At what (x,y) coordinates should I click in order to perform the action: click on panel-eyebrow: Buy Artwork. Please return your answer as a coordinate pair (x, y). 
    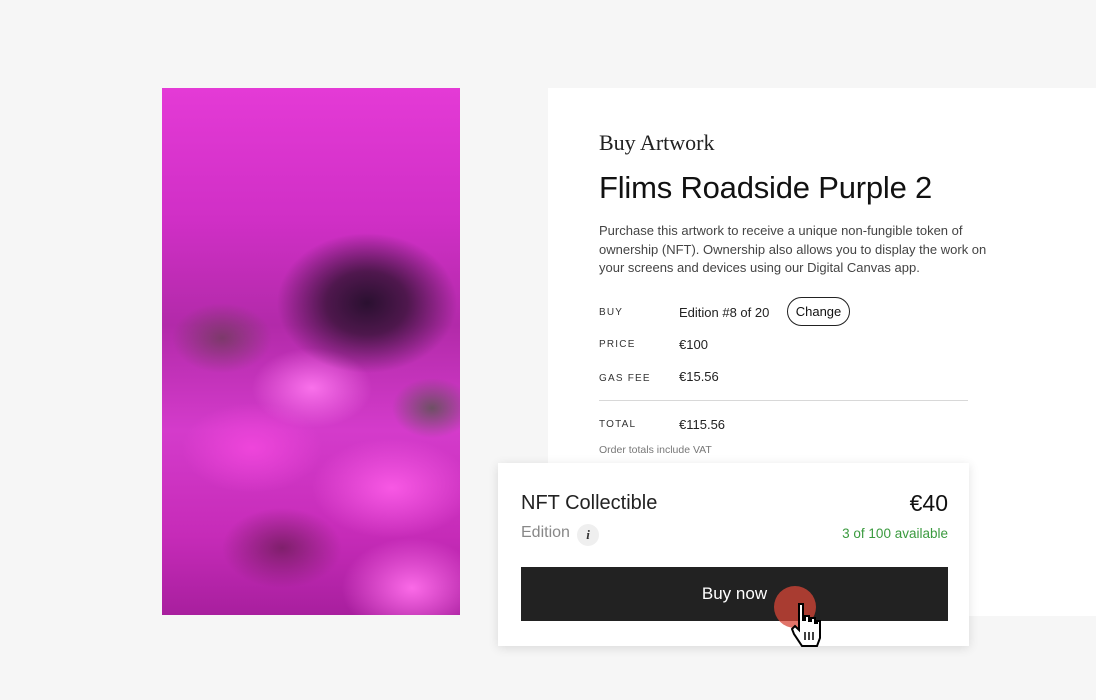
    Looking at the image, I should click on (657, 142).